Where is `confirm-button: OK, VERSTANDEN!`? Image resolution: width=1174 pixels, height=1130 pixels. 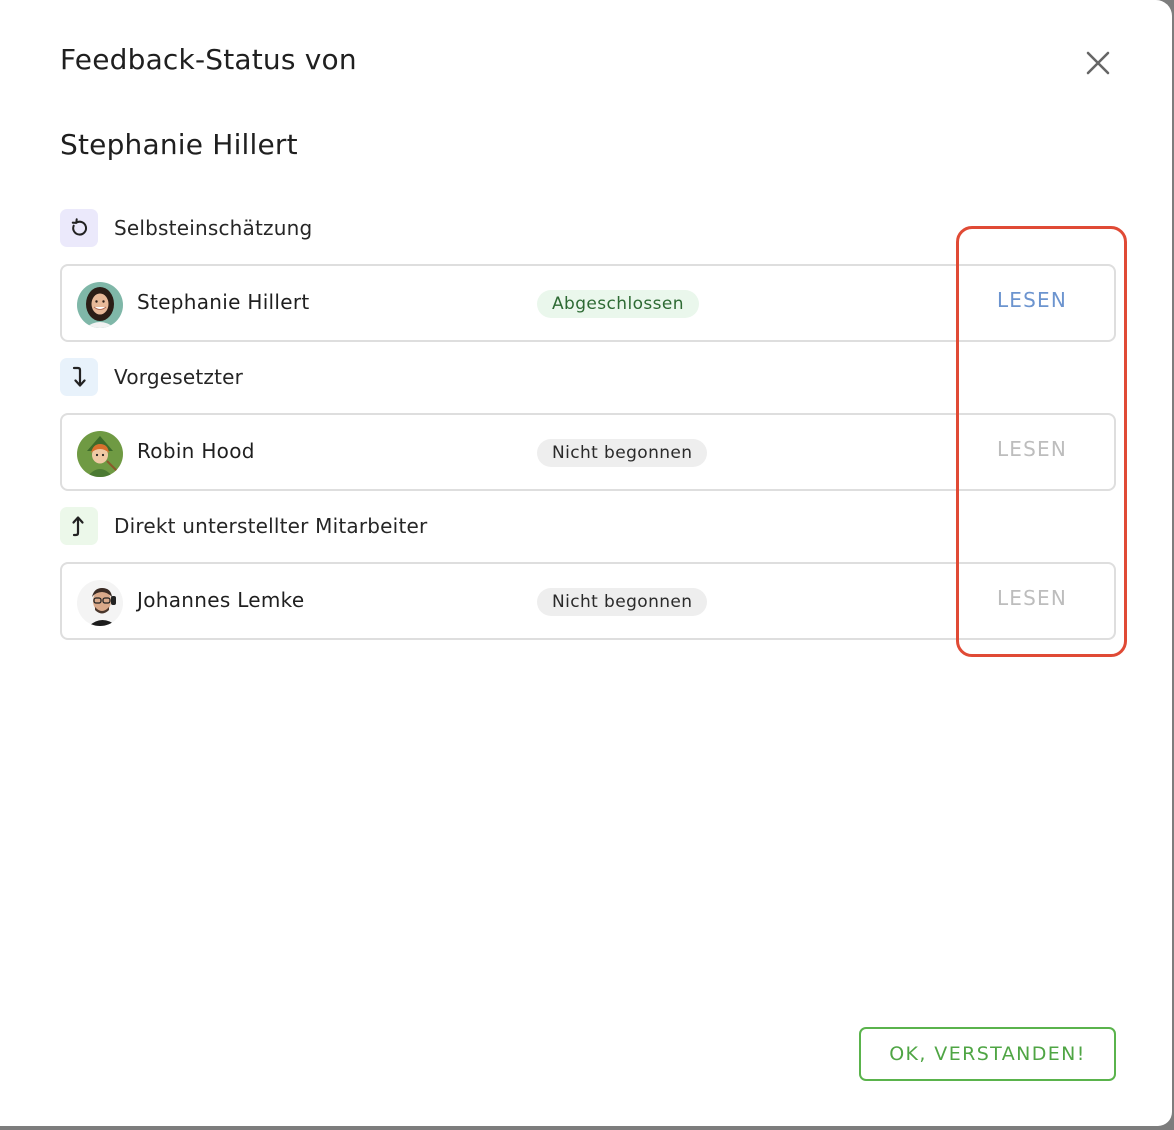
confirm-button: OK, VERSTANDEN! is located at coordinates (987, 1054).